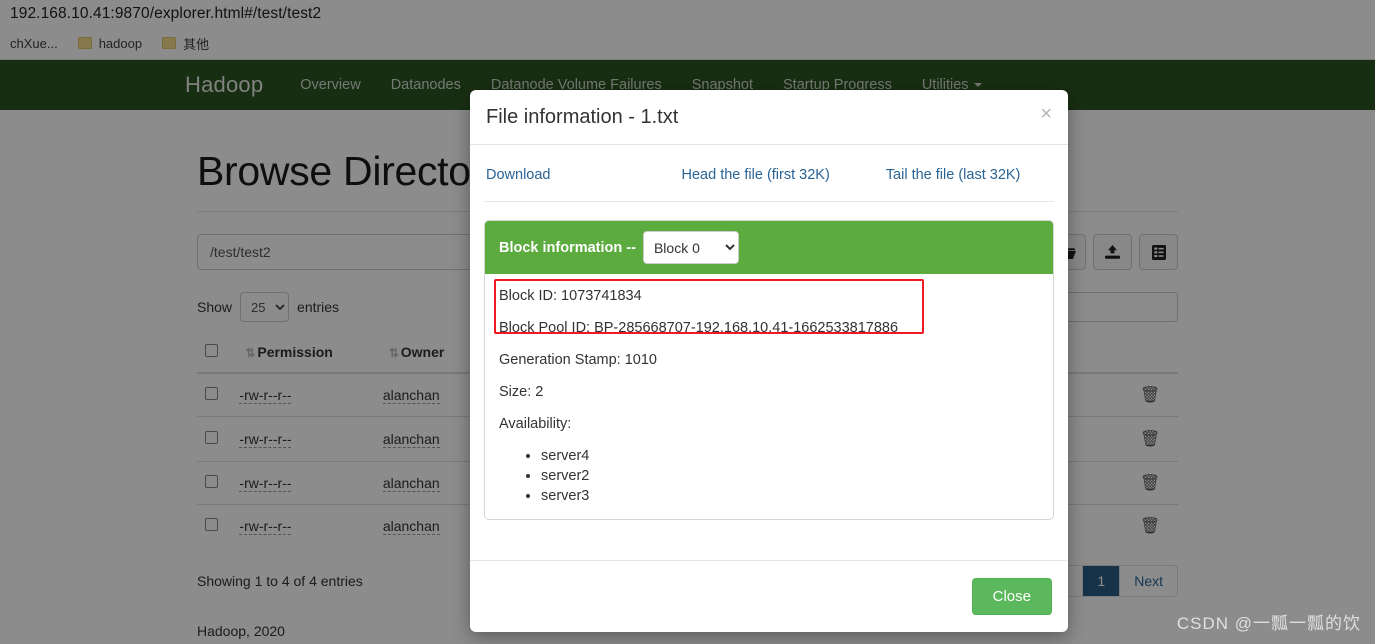  Describe the element at coordinates (1011, 596) in the screenshot. I see `close-button: Close` at that location.